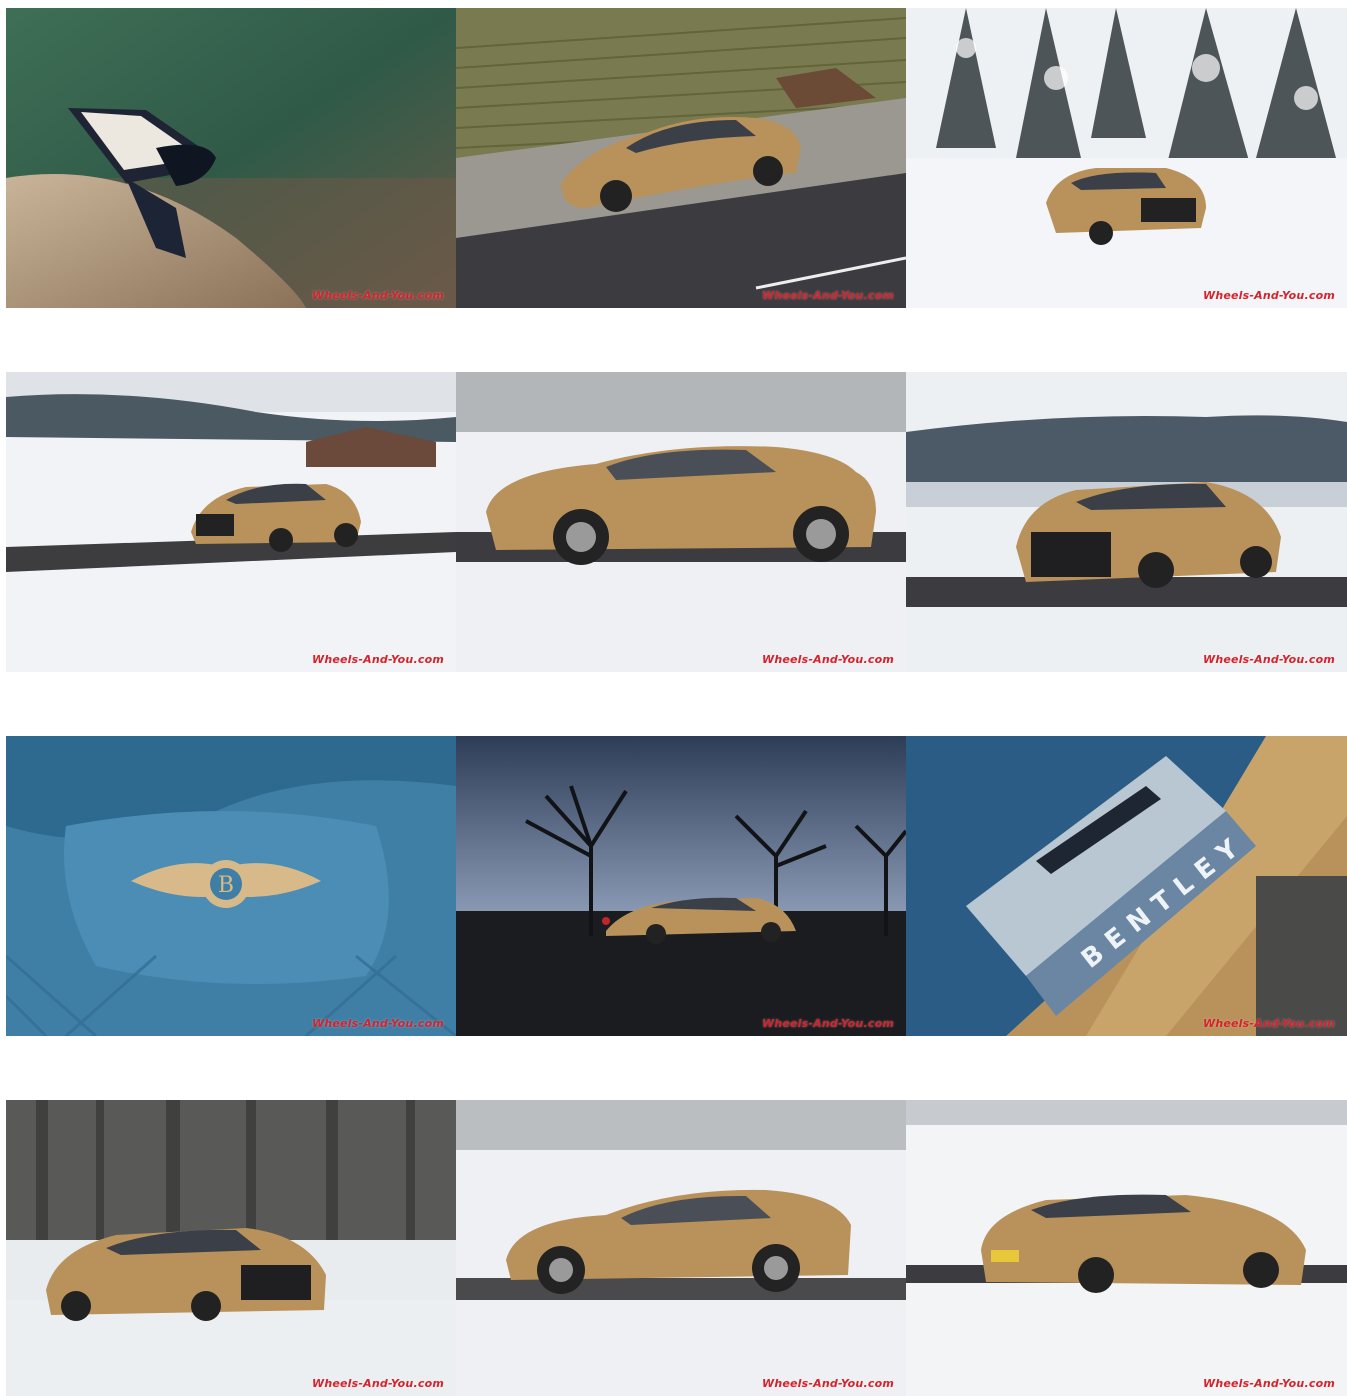 This screenshot has height=1396, width=1347. I want to click on lakeside-photo, so click(681, 886).